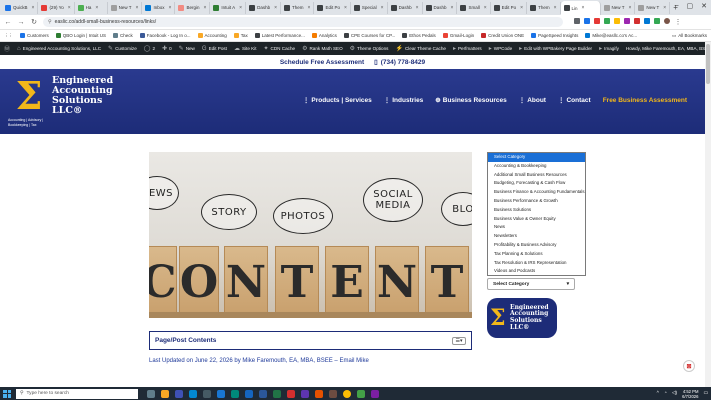 This screenshot has height=400, width=711. Describe the element at coordinates (674, 393) in the screenshot. I see `volume-icon: ◁)` at that location.